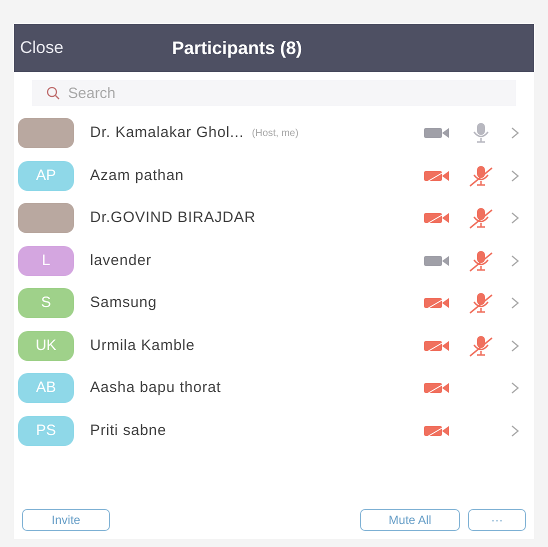 The height and width of the screenshot is (547, 548). I want to click on participant-name: Urmila Kamble, so click(142, 346).